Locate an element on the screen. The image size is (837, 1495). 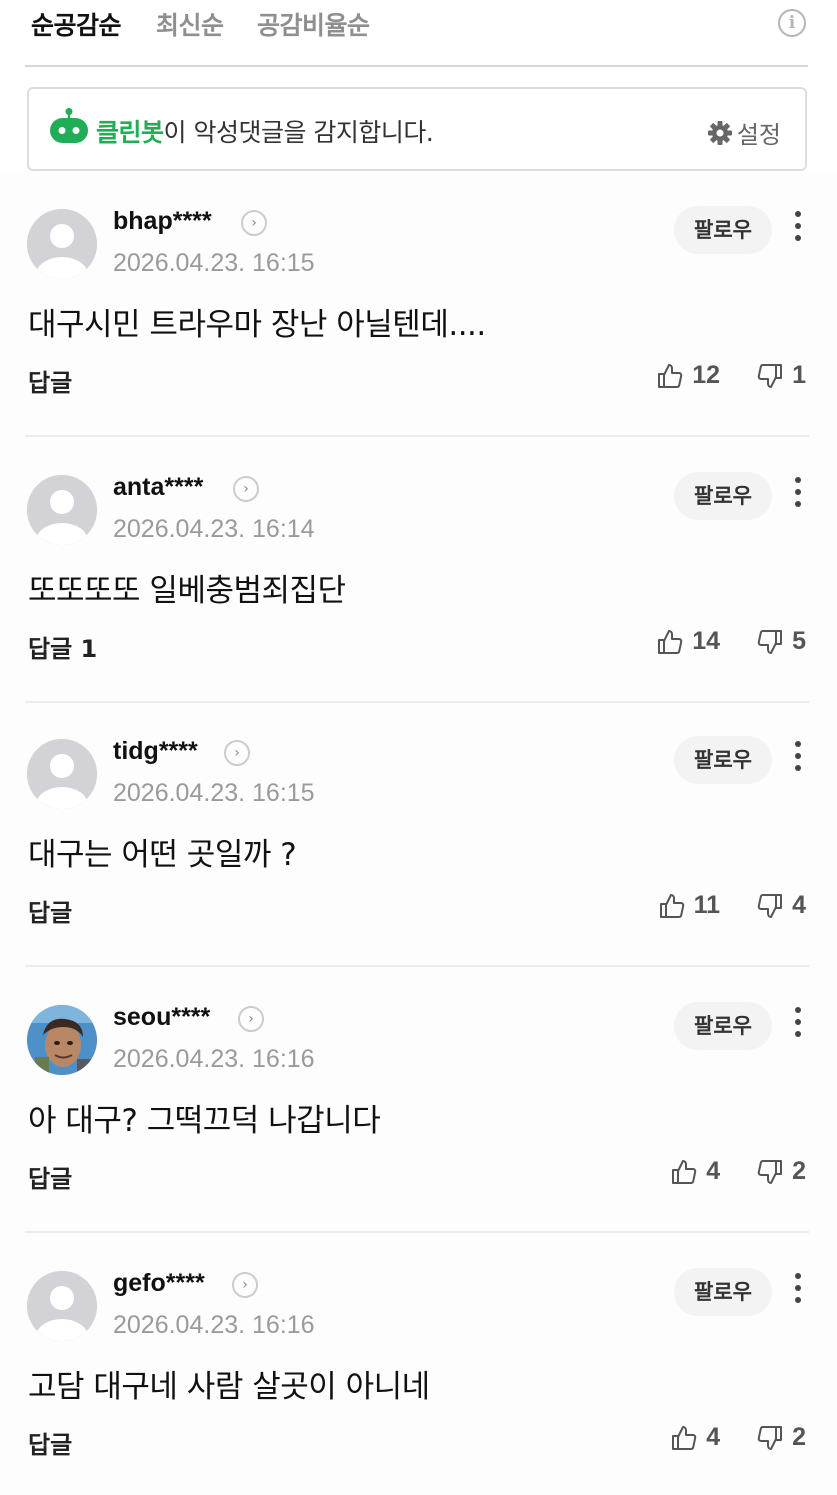
cleanbot-banner: 클린봇이 악성댓글을 감지합니다. 설정 is located at coordinates (417, 129).